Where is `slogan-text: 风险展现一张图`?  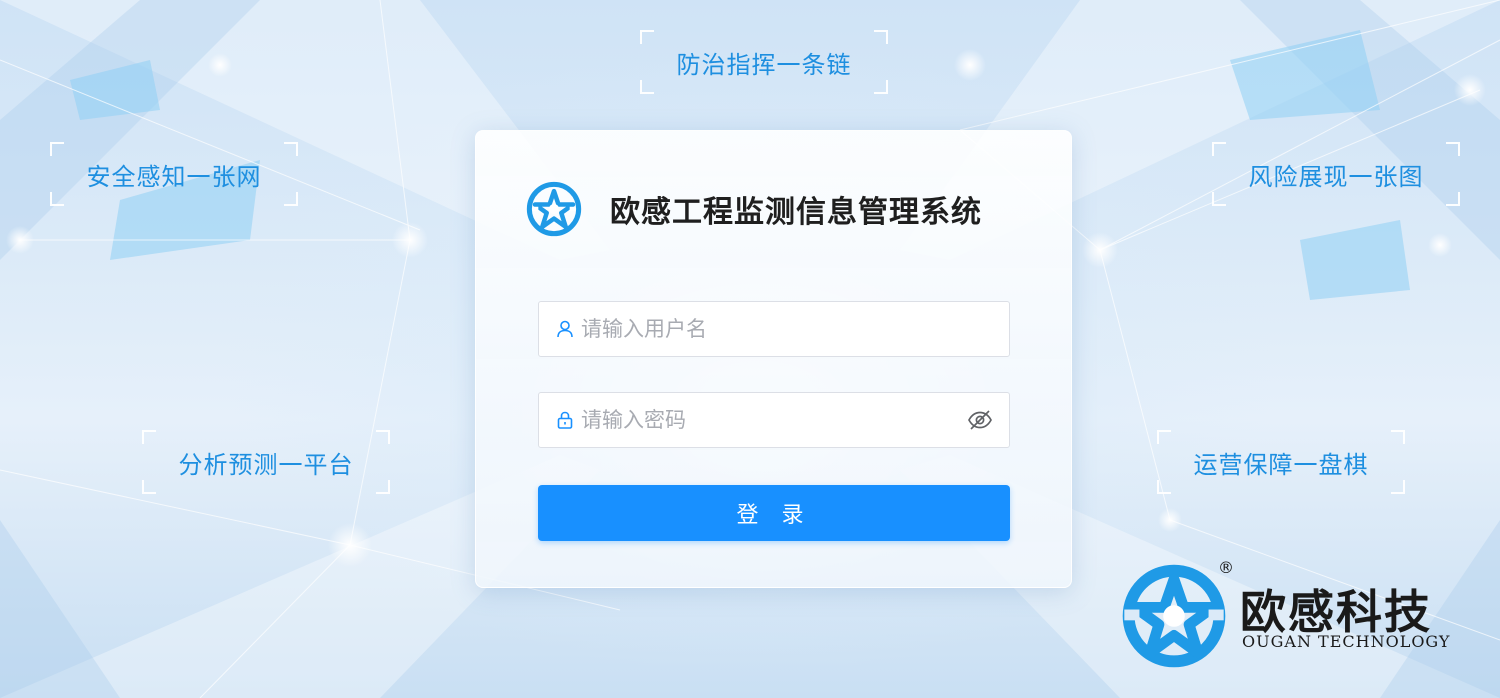
slogan-text: 风险展现一张图 is located at coordinates (1336, 176).